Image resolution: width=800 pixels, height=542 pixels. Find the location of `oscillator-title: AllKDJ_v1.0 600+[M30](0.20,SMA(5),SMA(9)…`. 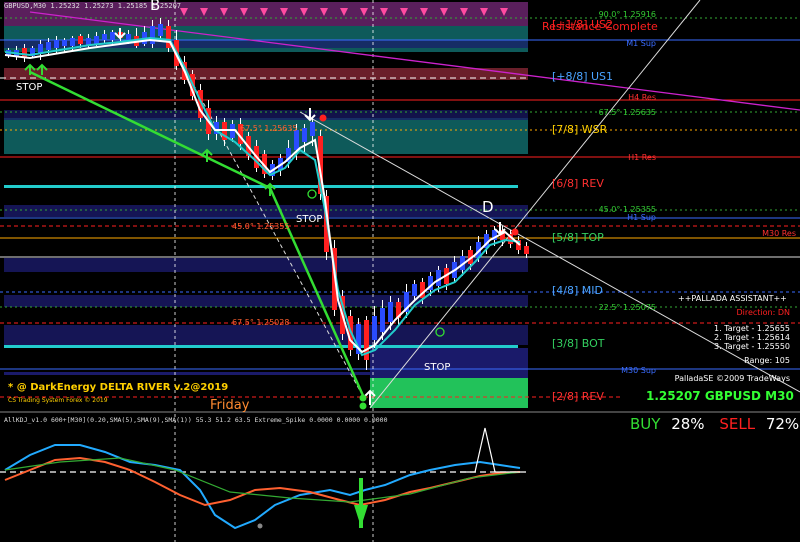

oscillator-title: AllKDJ_v1.0 600+[M30](0.20,SMA(5),SMA(9)… is located at coordinates (196, 420).